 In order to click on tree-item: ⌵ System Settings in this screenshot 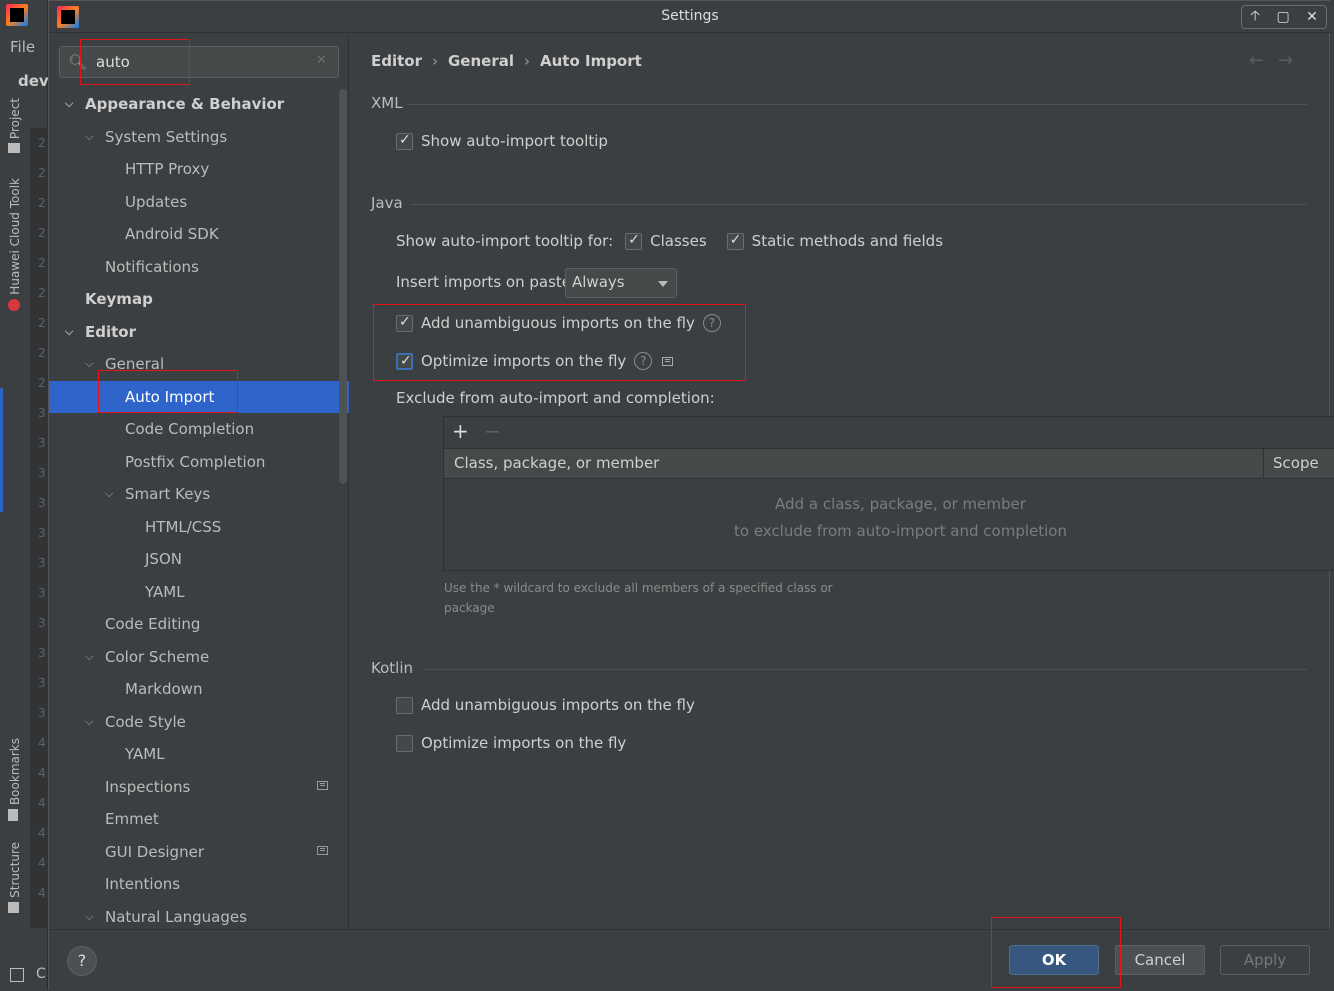, I will do `click(199, 137)`.